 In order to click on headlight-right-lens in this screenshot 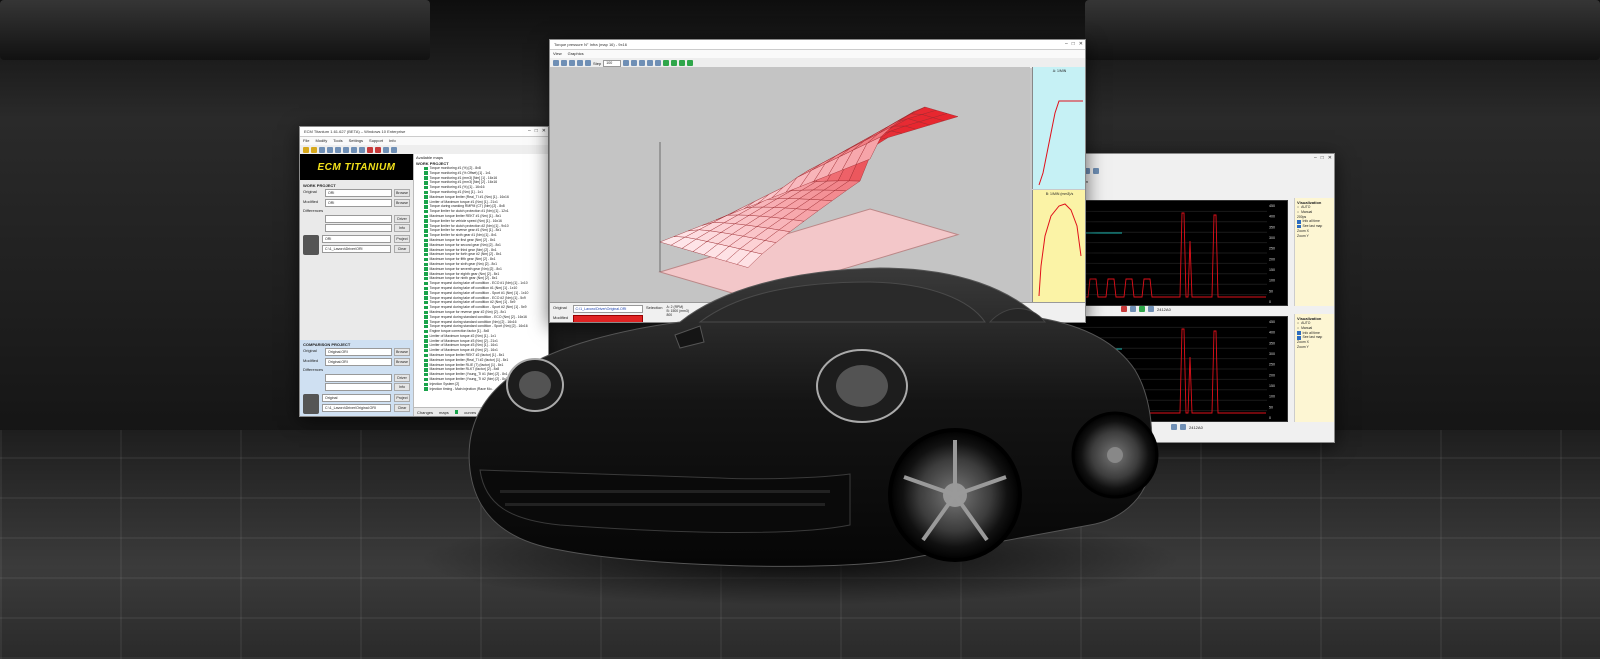, I will do `click(862, 386)`.